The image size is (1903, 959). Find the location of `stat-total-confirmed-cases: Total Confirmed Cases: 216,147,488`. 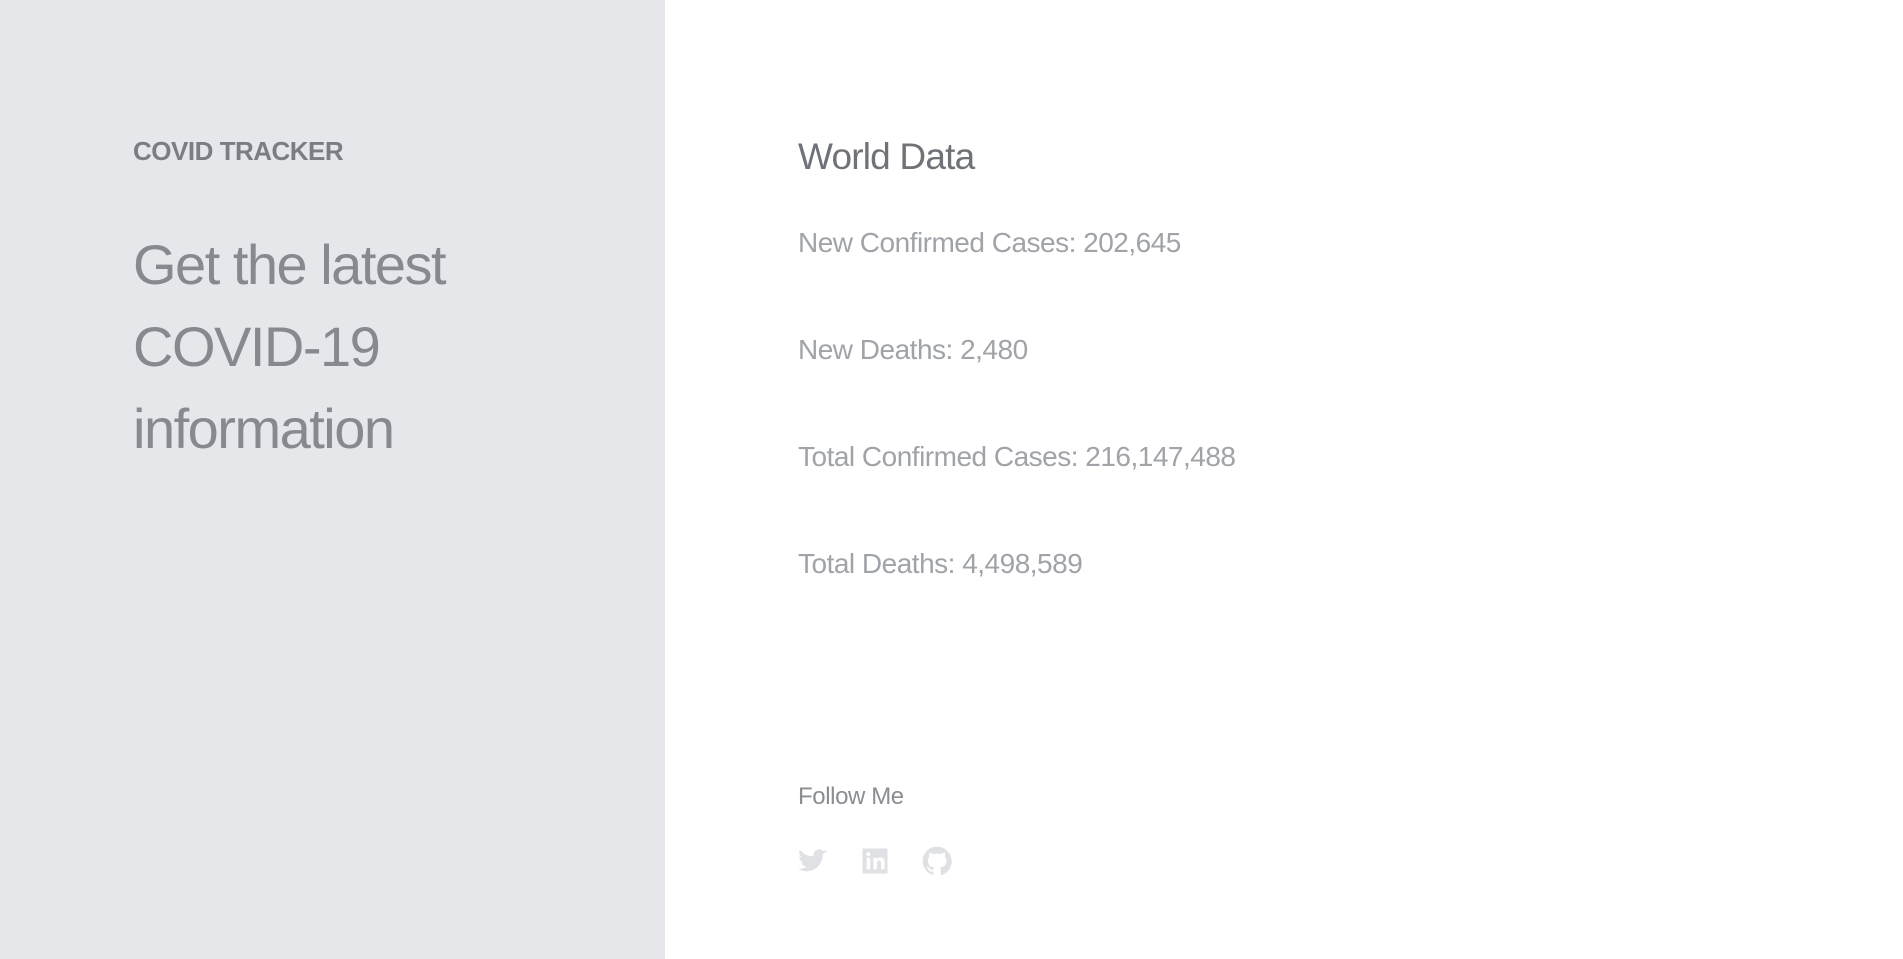

stat-total-confirmed-cases: Total Confirmed Cases: 216,147,488 is located at coordinates (1017, 456).